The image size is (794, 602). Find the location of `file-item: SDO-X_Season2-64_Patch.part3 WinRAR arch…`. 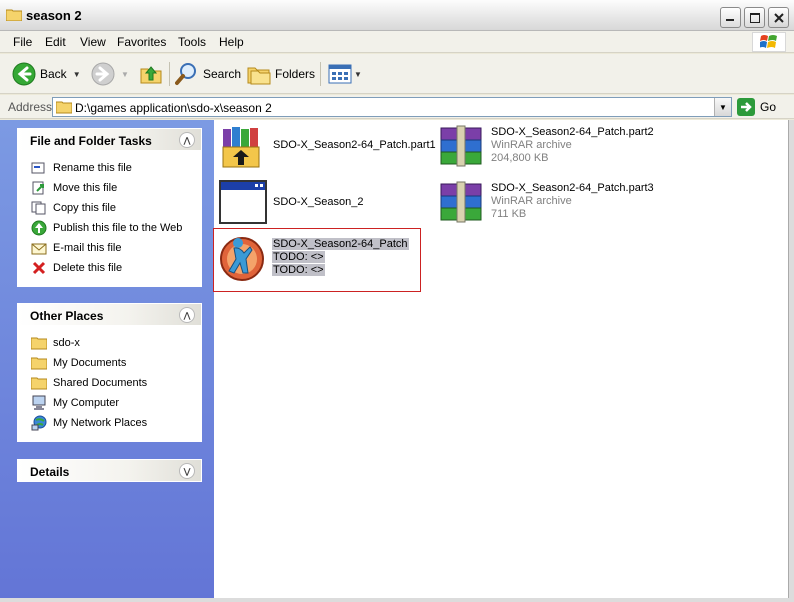

file-item: SDO-X_Season2-64_Patch.part3 WinRAR arch… is located at coordinates (545, 204).